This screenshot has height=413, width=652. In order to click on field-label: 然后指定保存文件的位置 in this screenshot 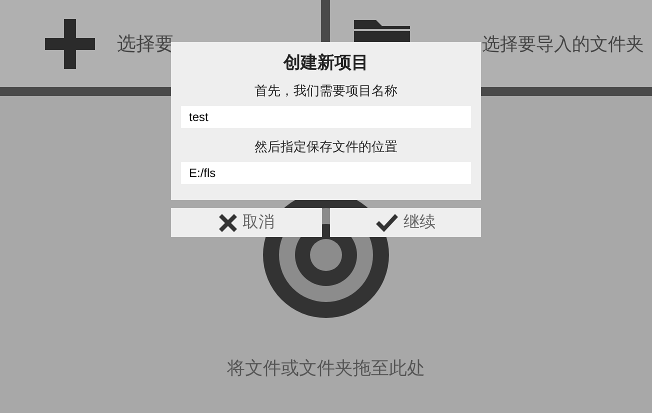, I will do `click(326, 147)`.